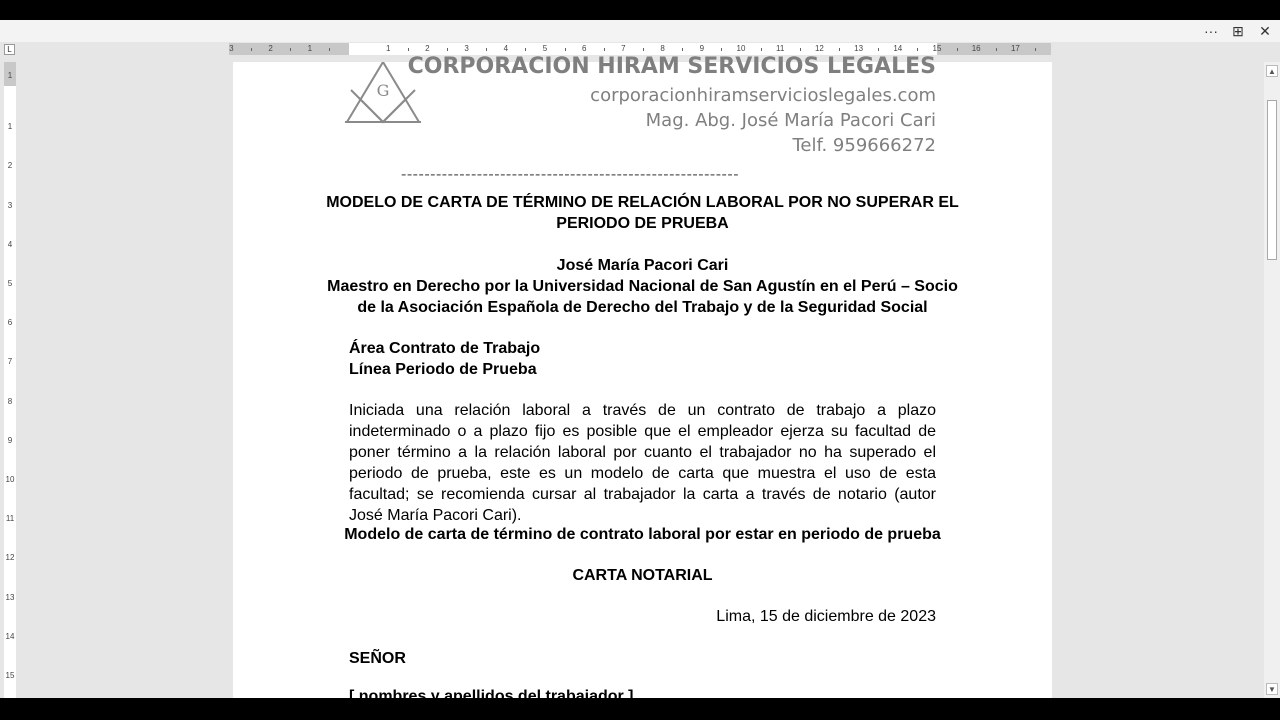 The width and height of the screenshot is (1280, 720). What do you see at coordinates (1015, 48) in the screenshot?
I see `ruler-number: 17` at bounding box center [1015, 48].